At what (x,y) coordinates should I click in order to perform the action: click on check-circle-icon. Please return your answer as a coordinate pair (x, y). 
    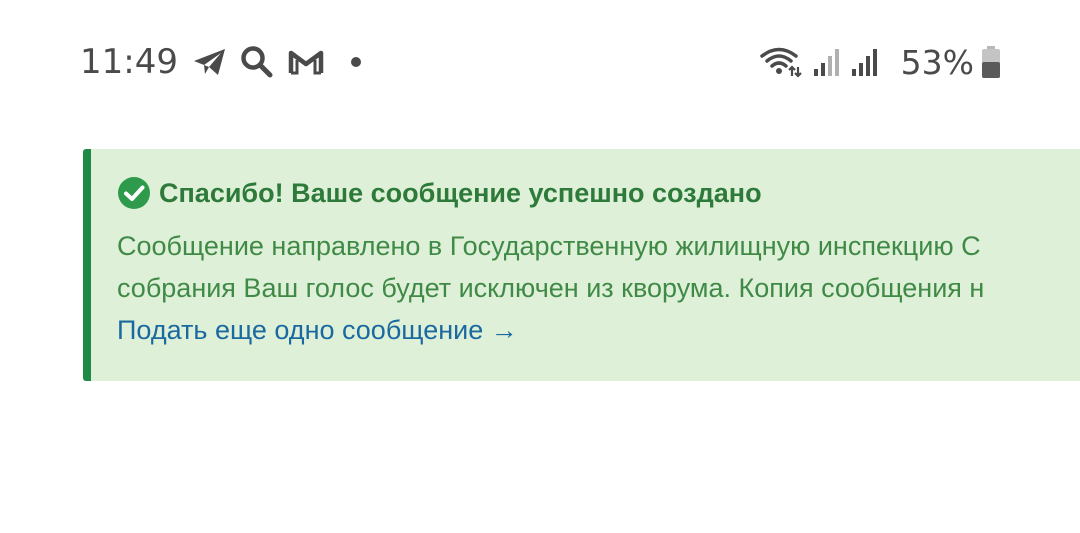
    Looking at the image, I should click on (134, 193).